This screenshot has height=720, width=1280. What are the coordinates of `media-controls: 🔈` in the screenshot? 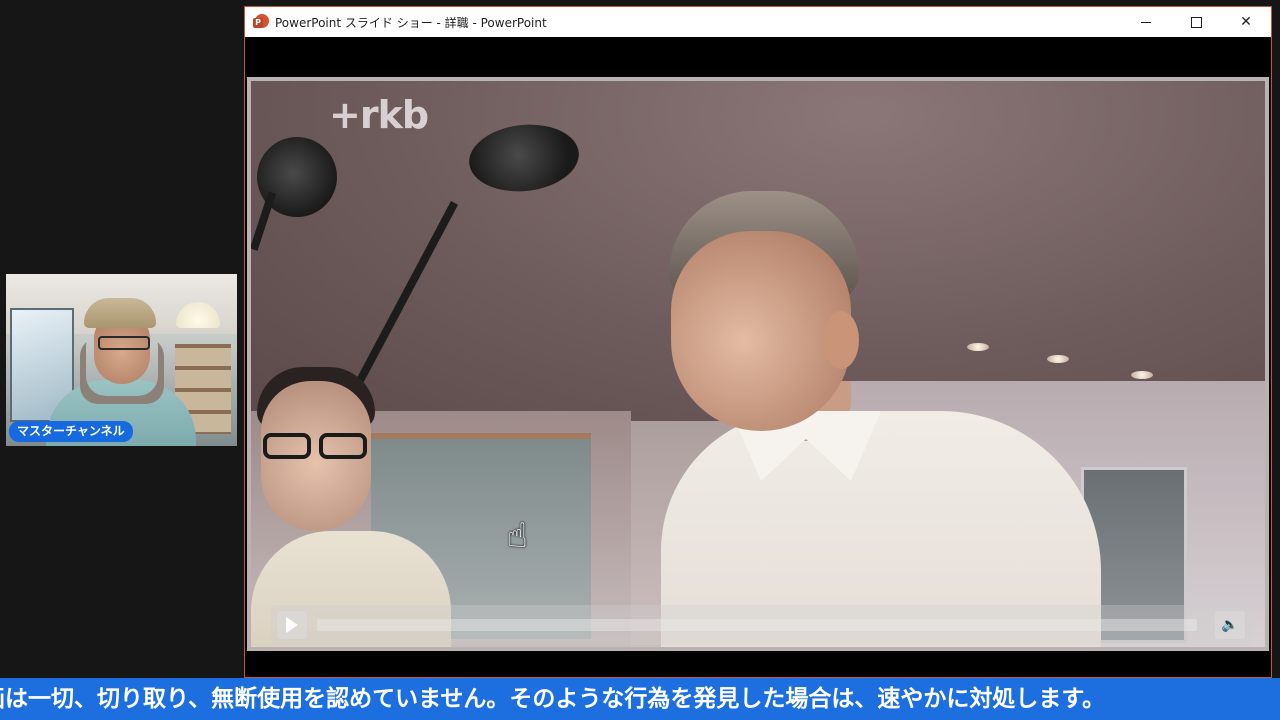 It's located at (762, 625).